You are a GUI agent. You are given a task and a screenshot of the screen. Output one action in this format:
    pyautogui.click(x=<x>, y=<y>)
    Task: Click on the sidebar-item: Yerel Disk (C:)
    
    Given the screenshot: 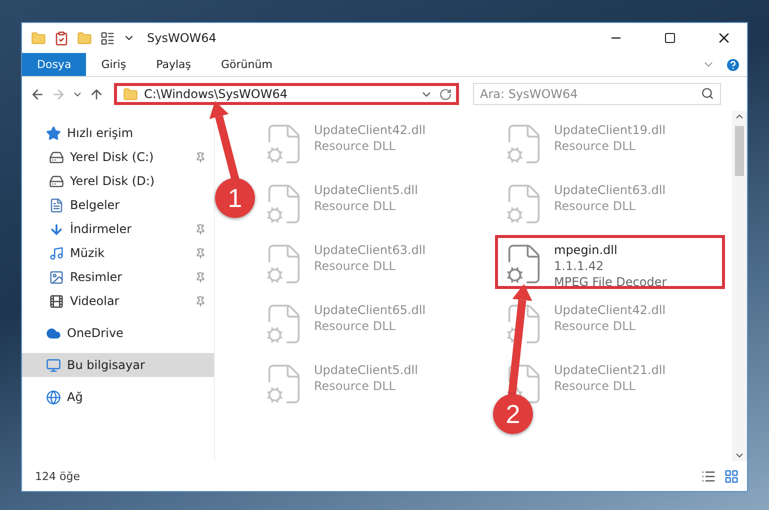 What is the action you would take?
    pyautogui.click(x=118, y=157)
    